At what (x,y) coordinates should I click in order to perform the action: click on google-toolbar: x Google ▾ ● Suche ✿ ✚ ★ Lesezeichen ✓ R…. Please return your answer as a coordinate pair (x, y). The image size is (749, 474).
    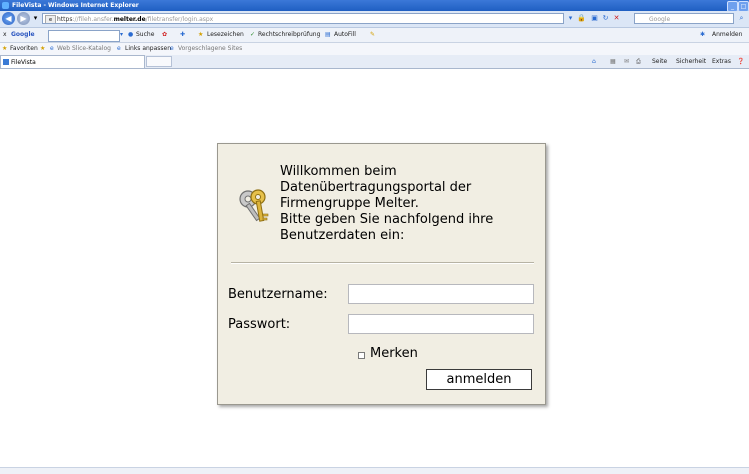
    Looking at the image, I should click on (374, 35).